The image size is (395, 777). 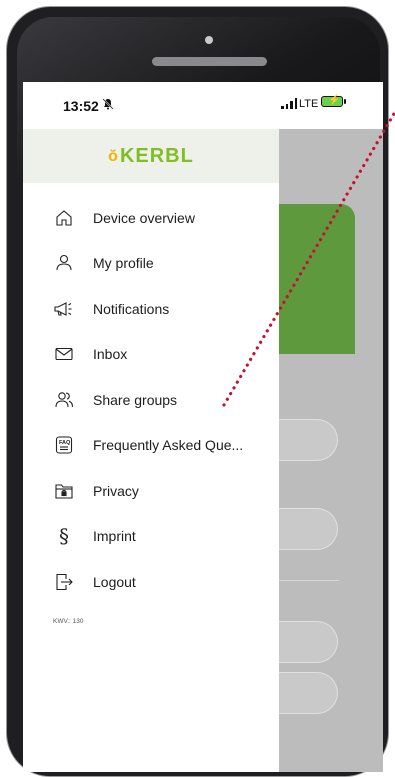 I want to click on menu-item-label: Imprint, so click(x=114, y=536).